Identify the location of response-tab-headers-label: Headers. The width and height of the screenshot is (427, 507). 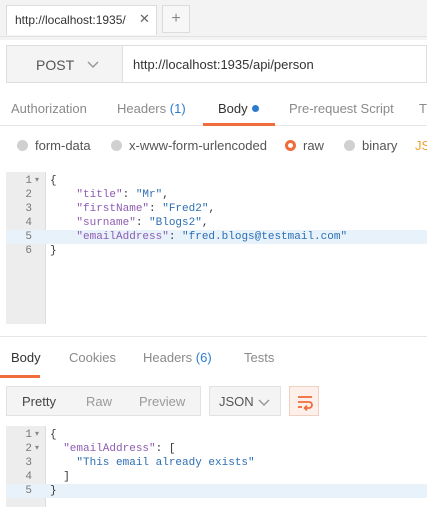
(168, 357).